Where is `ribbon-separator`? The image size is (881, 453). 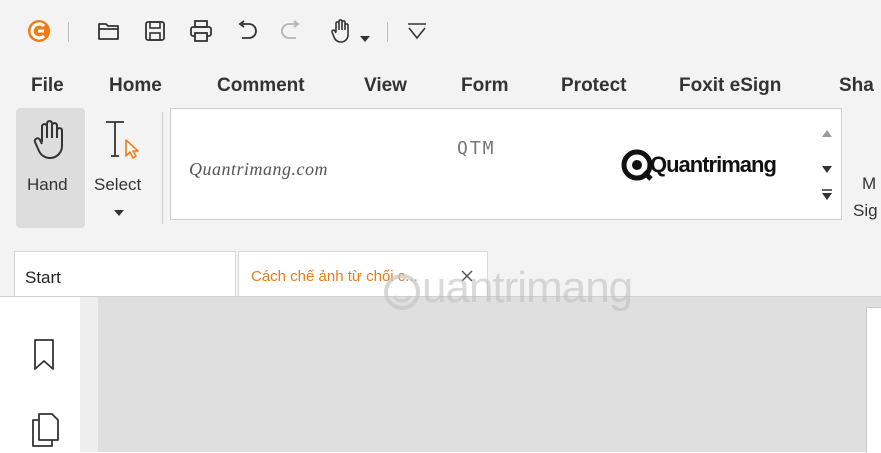 ribbon-separator is located at coordinates (162, 168).